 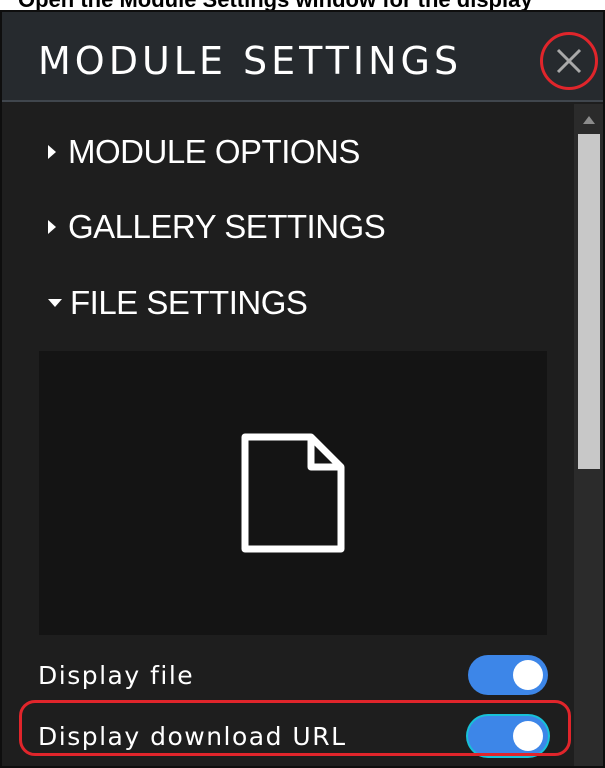 What do you see at coordinates (589, 120) in the screenshot?
I see `scroll-up-arrow-icon` at bounding box center [589, 120].